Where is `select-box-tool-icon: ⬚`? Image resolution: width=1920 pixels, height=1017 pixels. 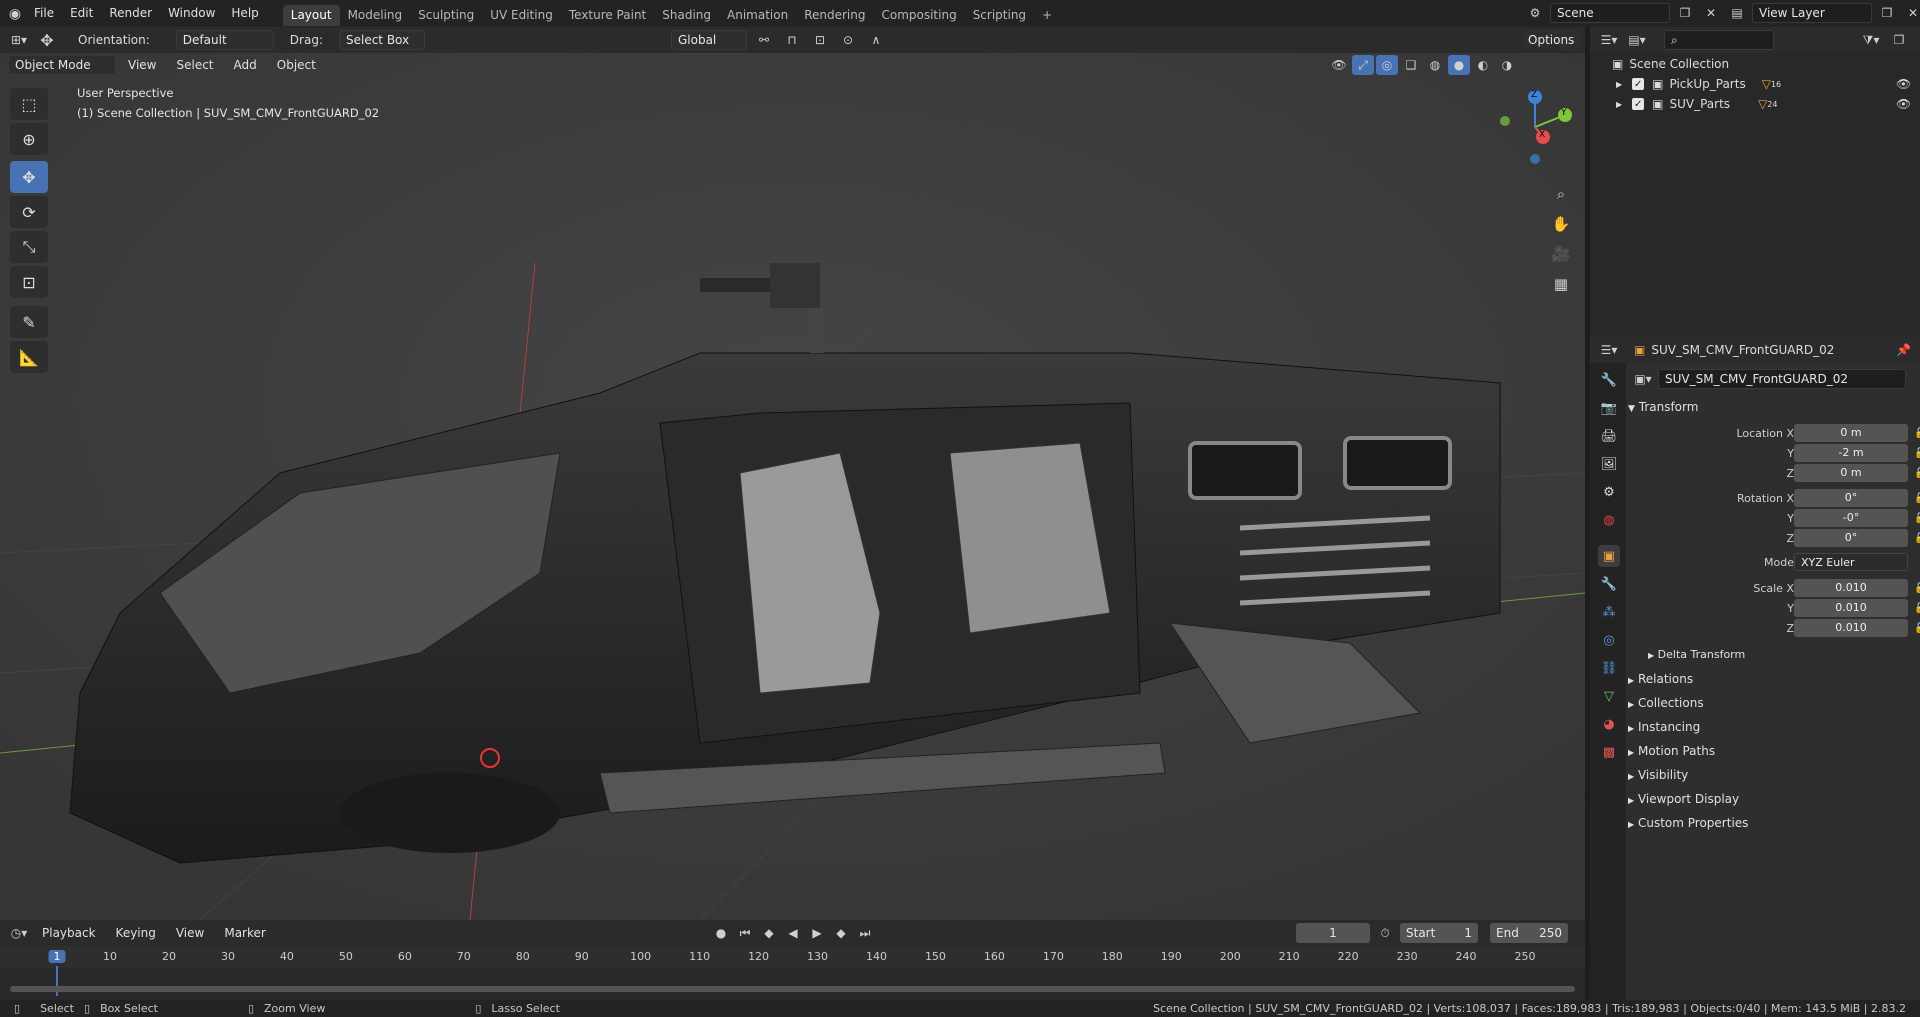 select-box-tool-icon: ⬚ is located at coordinates (29, 104).